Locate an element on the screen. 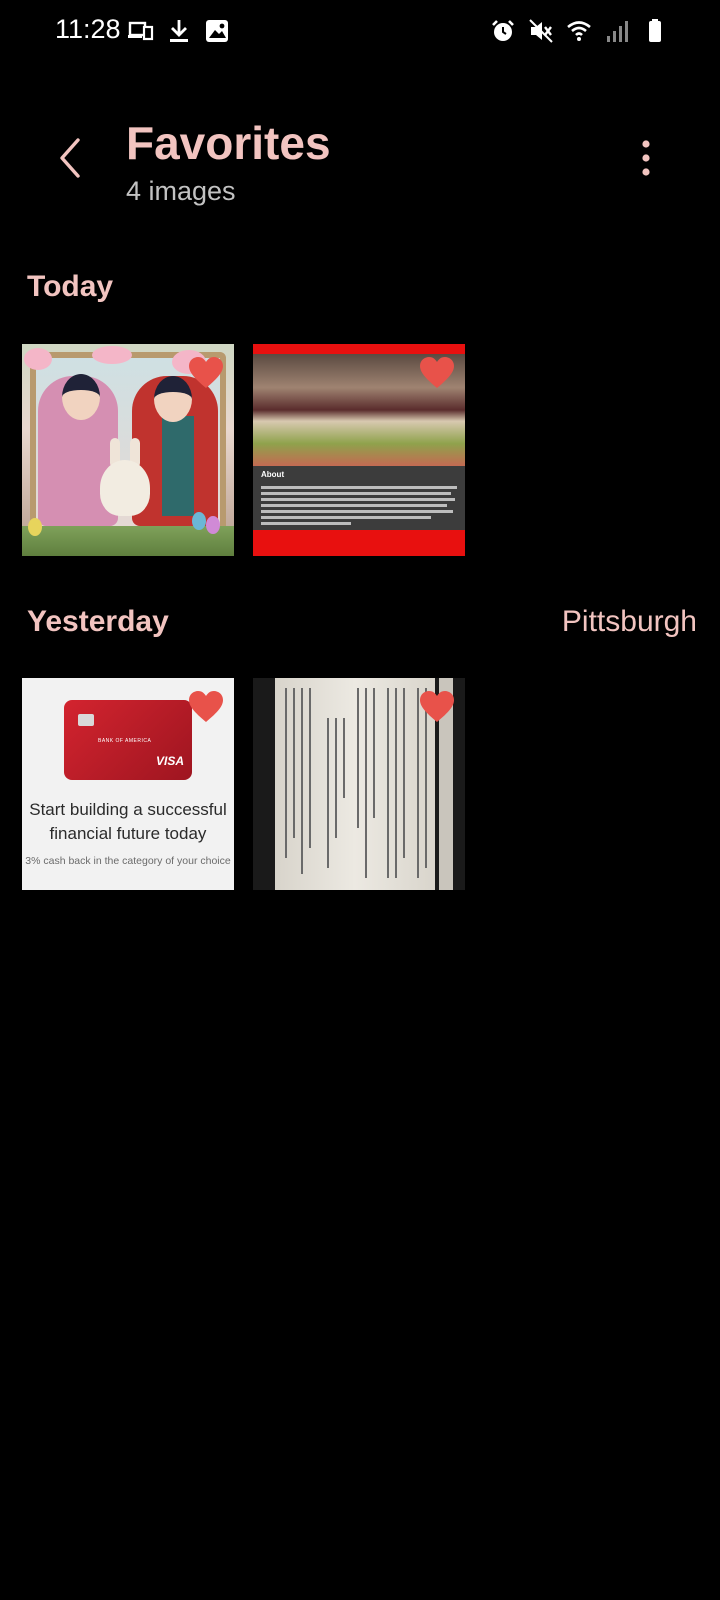 This screenshot has height=1600, width=720. photo-thumbnail: About is located at coordinates (359, 450).